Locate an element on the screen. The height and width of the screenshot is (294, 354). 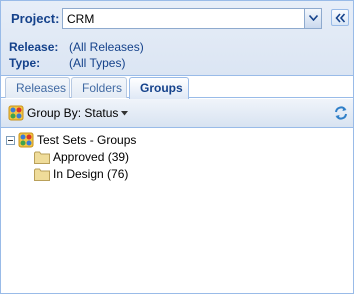
release-value: (All Releases) is located at coordinates (106, 47).